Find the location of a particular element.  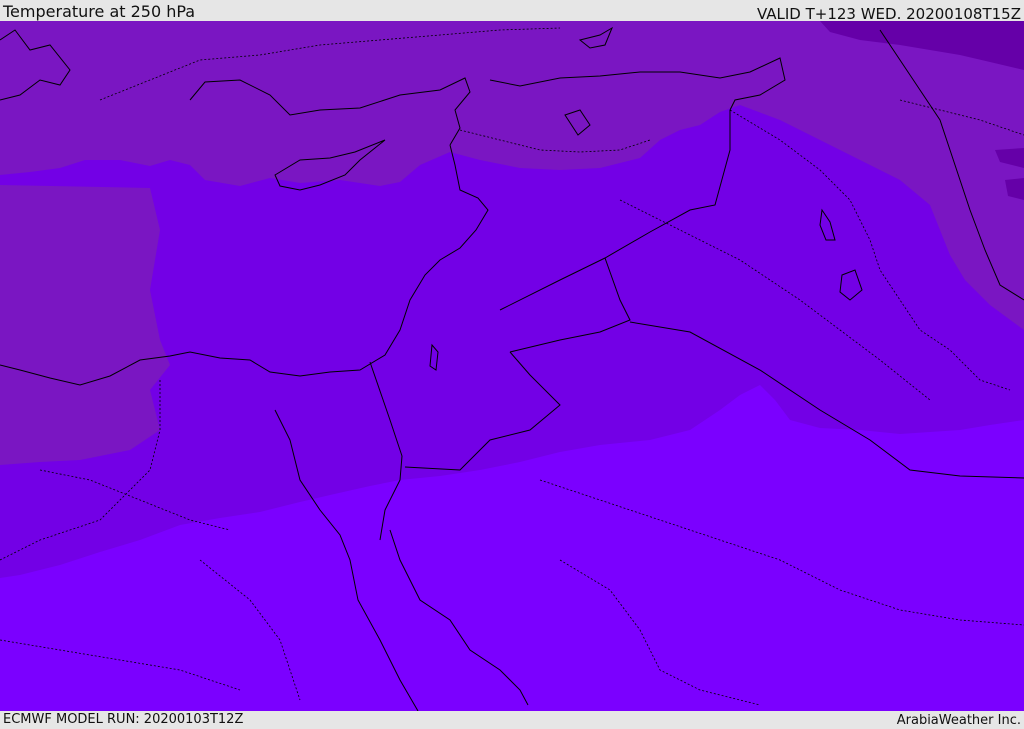

map-title: Temperature at 250 hPa is located at coordinates (99, 11).